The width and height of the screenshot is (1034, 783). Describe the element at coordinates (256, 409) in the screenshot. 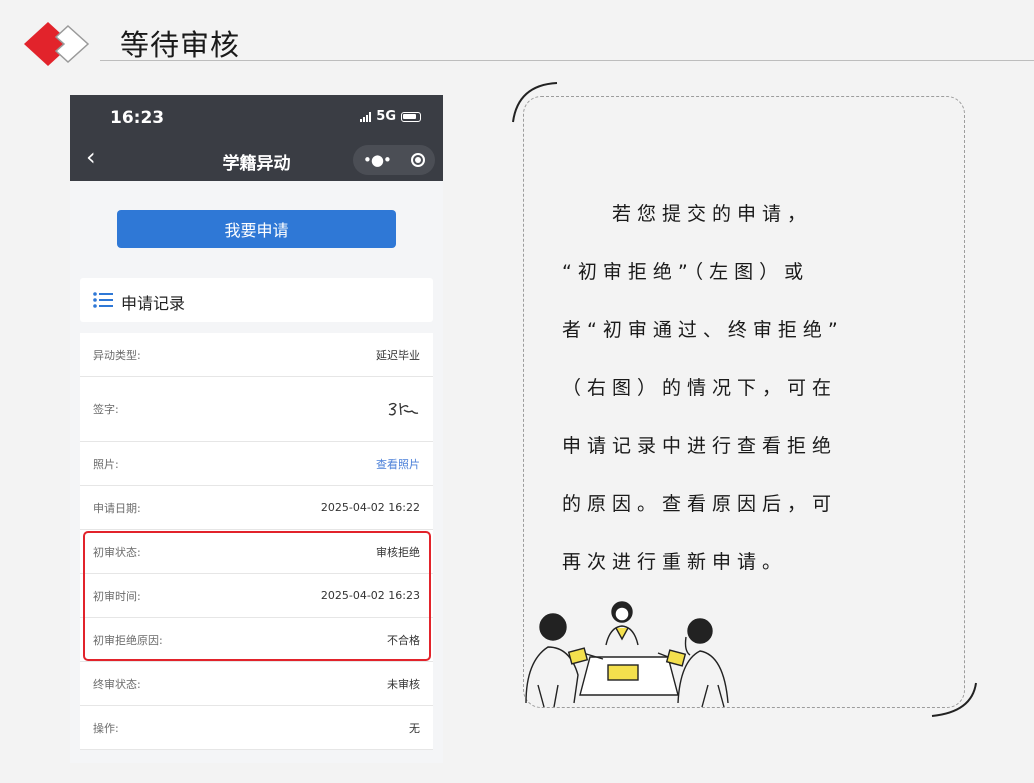

I see `table-row: 签字:` at that location.